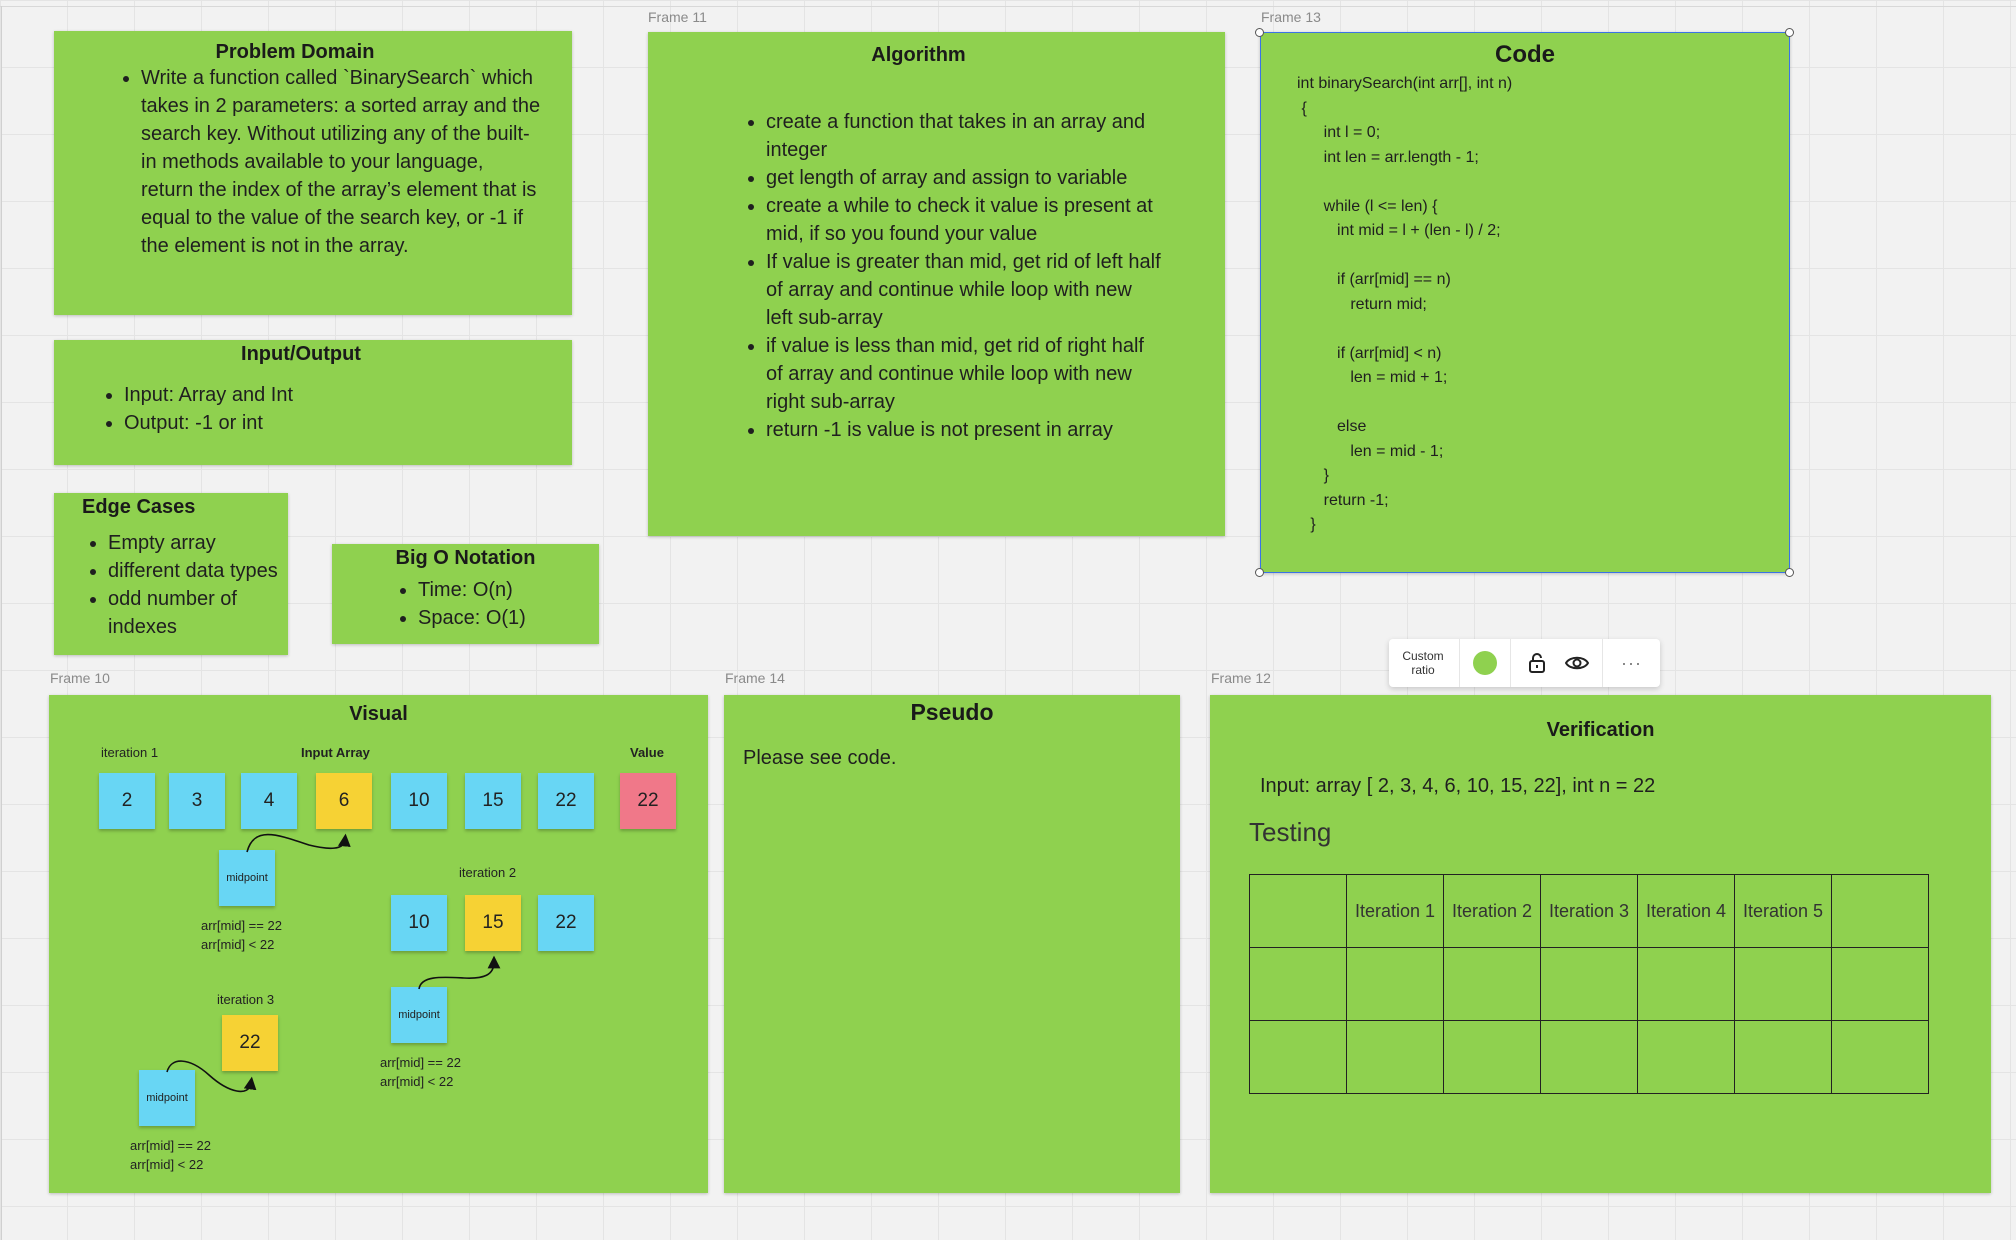  Describe the element at coordinates (1291, 17) in the screenshot. I see `frame-label-13: Frame 13` at that location.